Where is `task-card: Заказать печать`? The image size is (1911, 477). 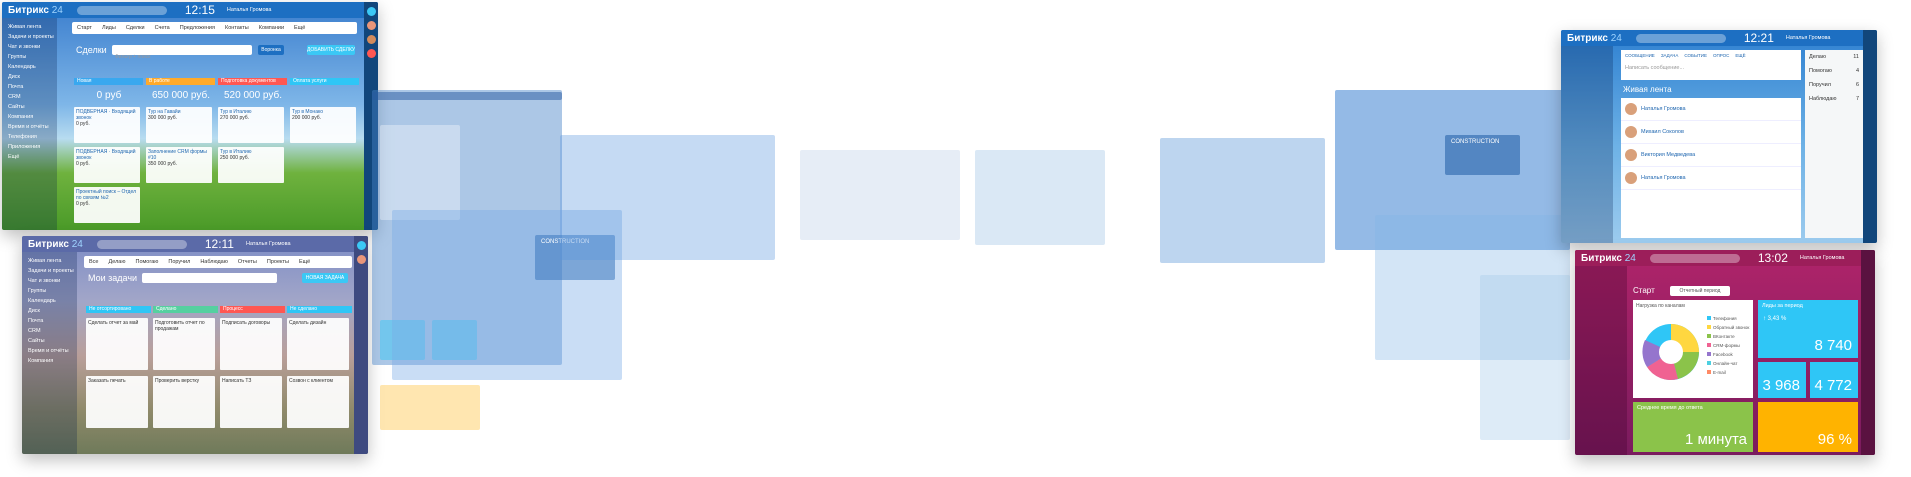
task-card: Заказать печать is located at coordinates (117, 402).